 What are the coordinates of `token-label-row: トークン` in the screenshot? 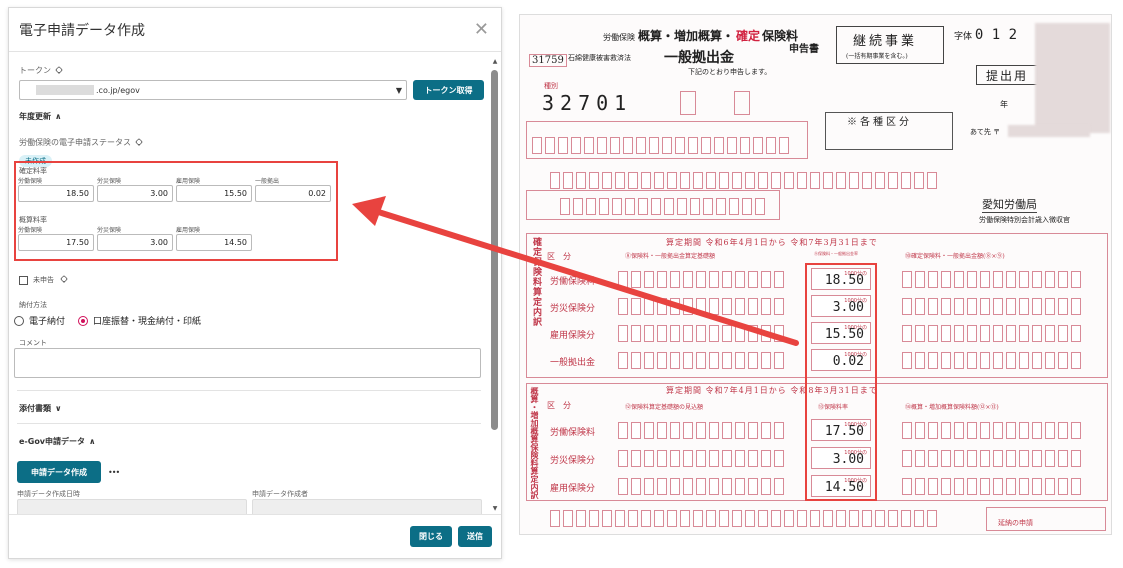 It's located at (251, 70).